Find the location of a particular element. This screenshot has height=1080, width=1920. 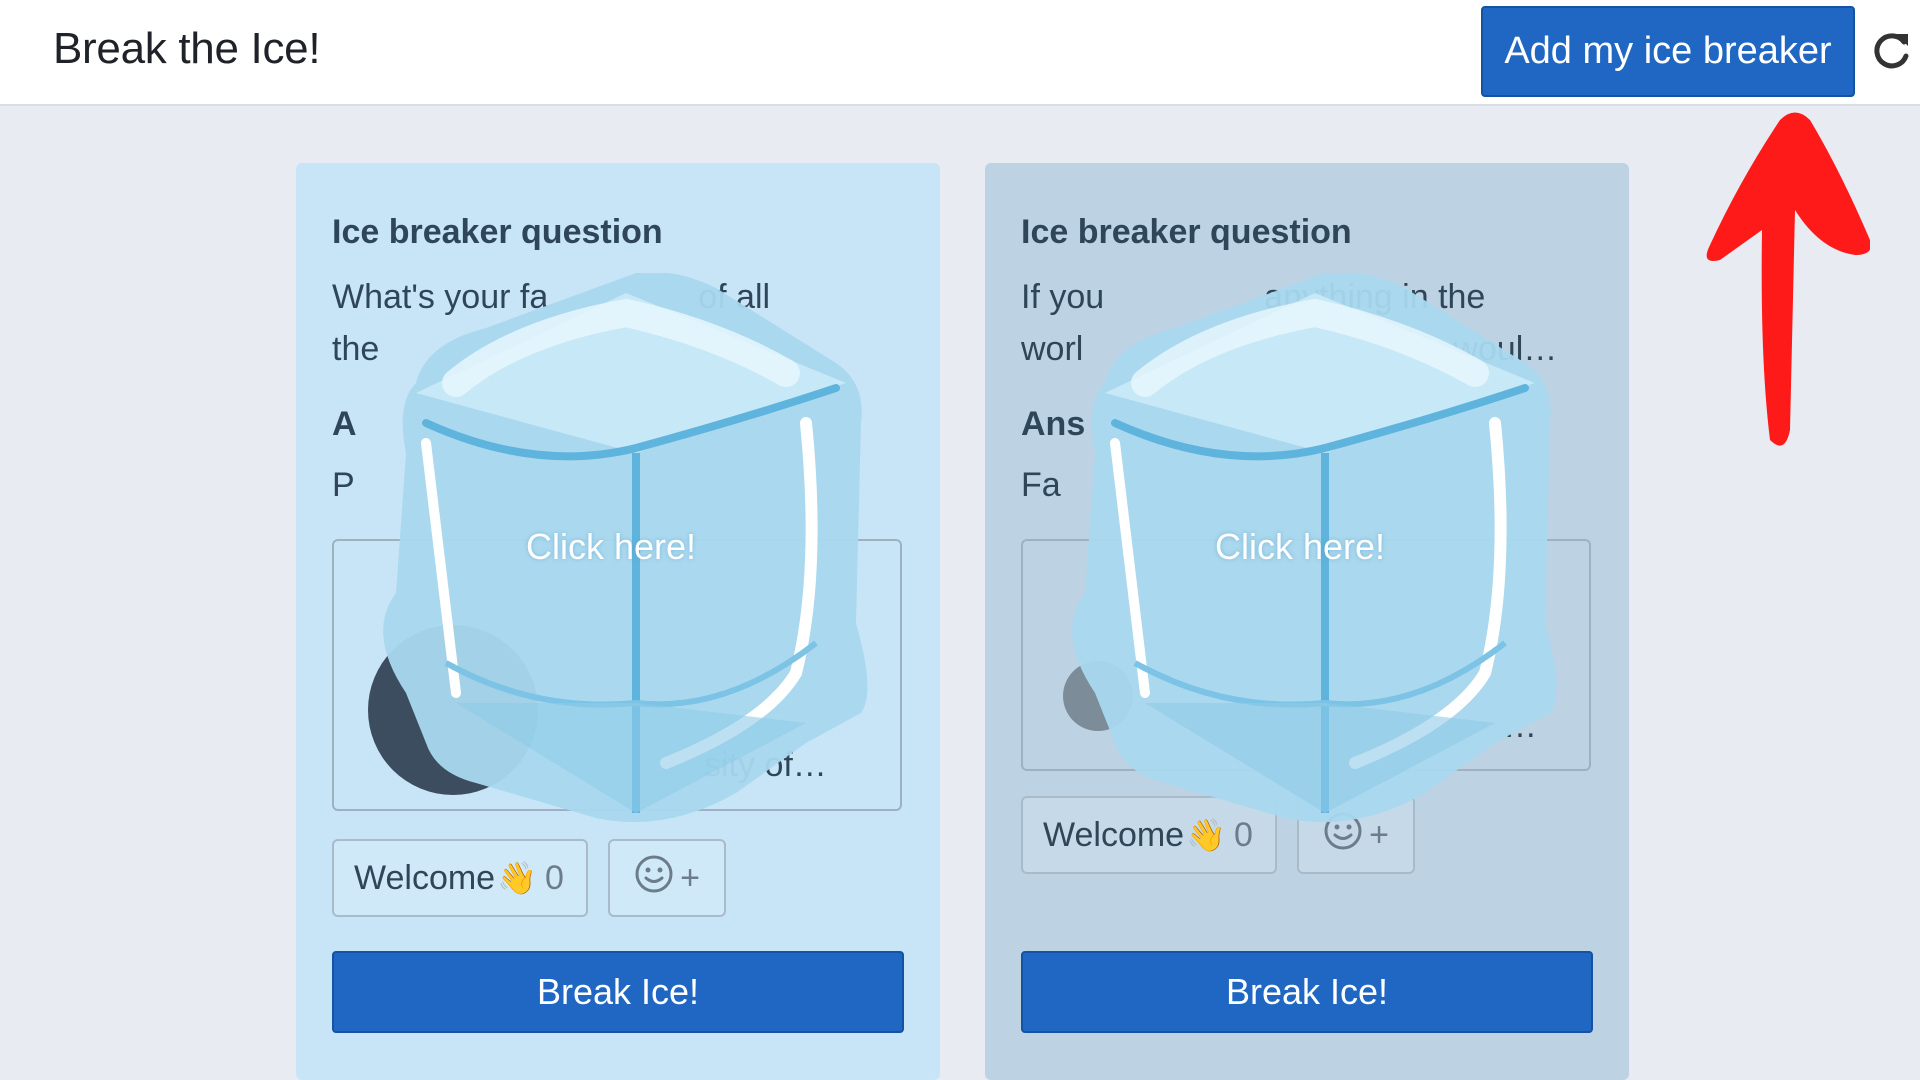

plus-icon: + is located at coordinates (690, 877).